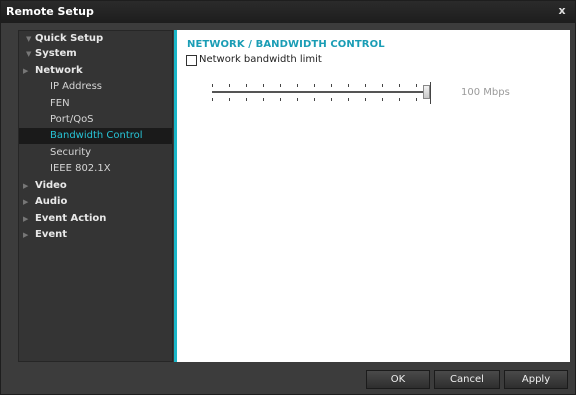 Image resolution: width=576 pixels, height=395 pixels. What do you see at coordinates (95, 202) in the screenshot?
I see `tree-item-audio: ▶ Audio` at bounding box center [95, 202].